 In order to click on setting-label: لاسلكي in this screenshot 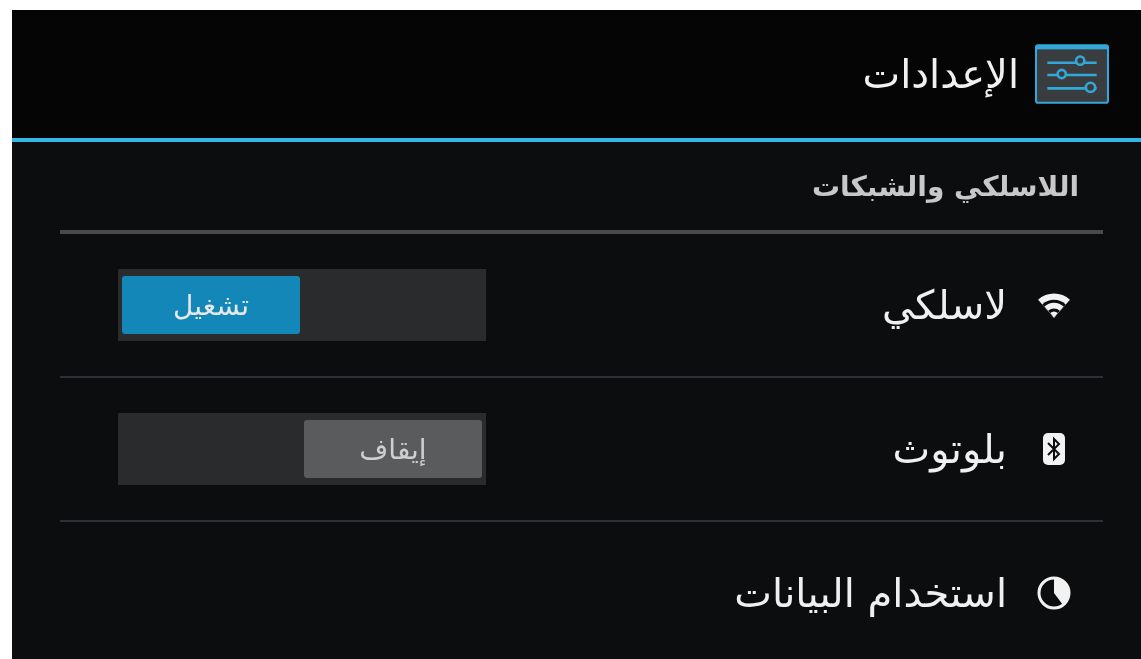, I will do `click(944, 305)`.